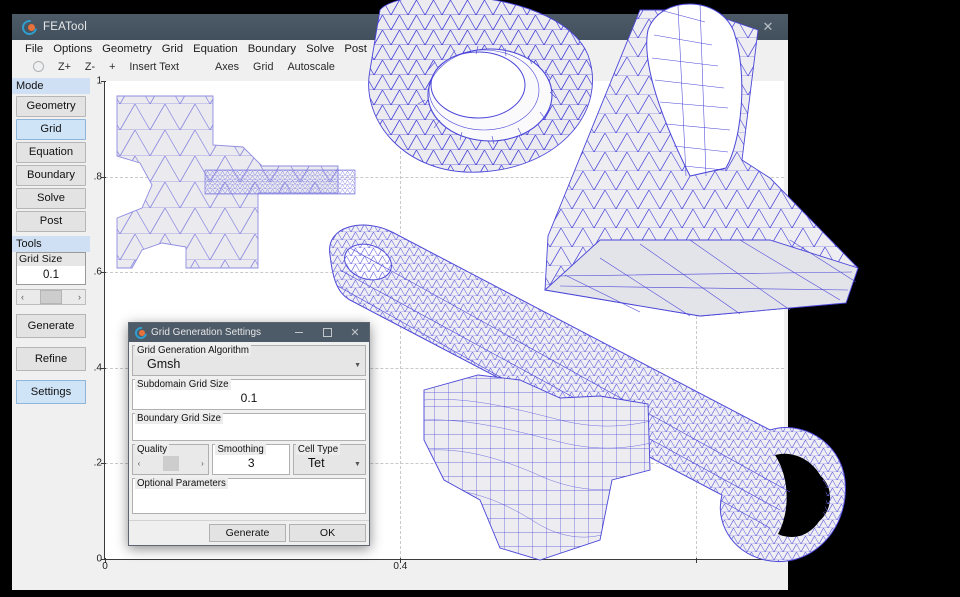 The height and width of the screenshot is (597, 960). I want to click on menu-item-solve: Solve, so click(320, 49).